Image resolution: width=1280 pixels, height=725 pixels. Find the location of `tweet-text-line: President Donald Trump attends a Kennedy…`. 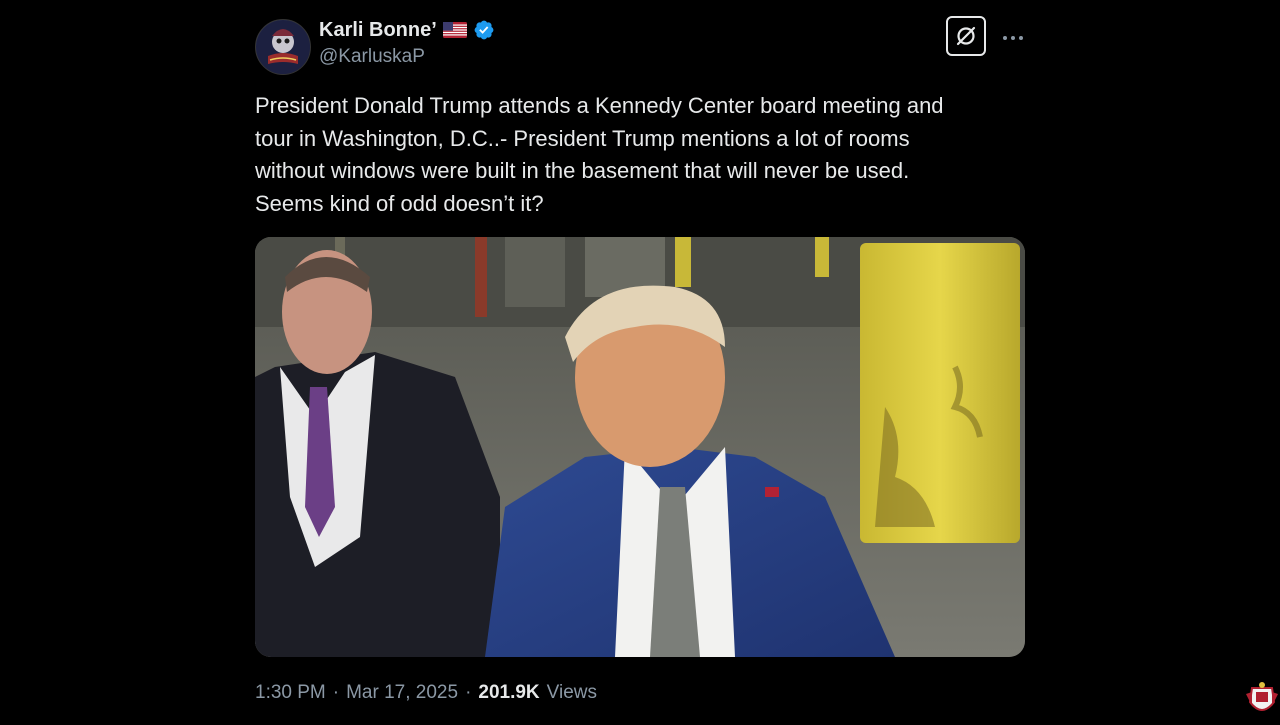

tweet-text-line: President Donald Trump attends a Kennedy… is located at coordinates (599, 105).